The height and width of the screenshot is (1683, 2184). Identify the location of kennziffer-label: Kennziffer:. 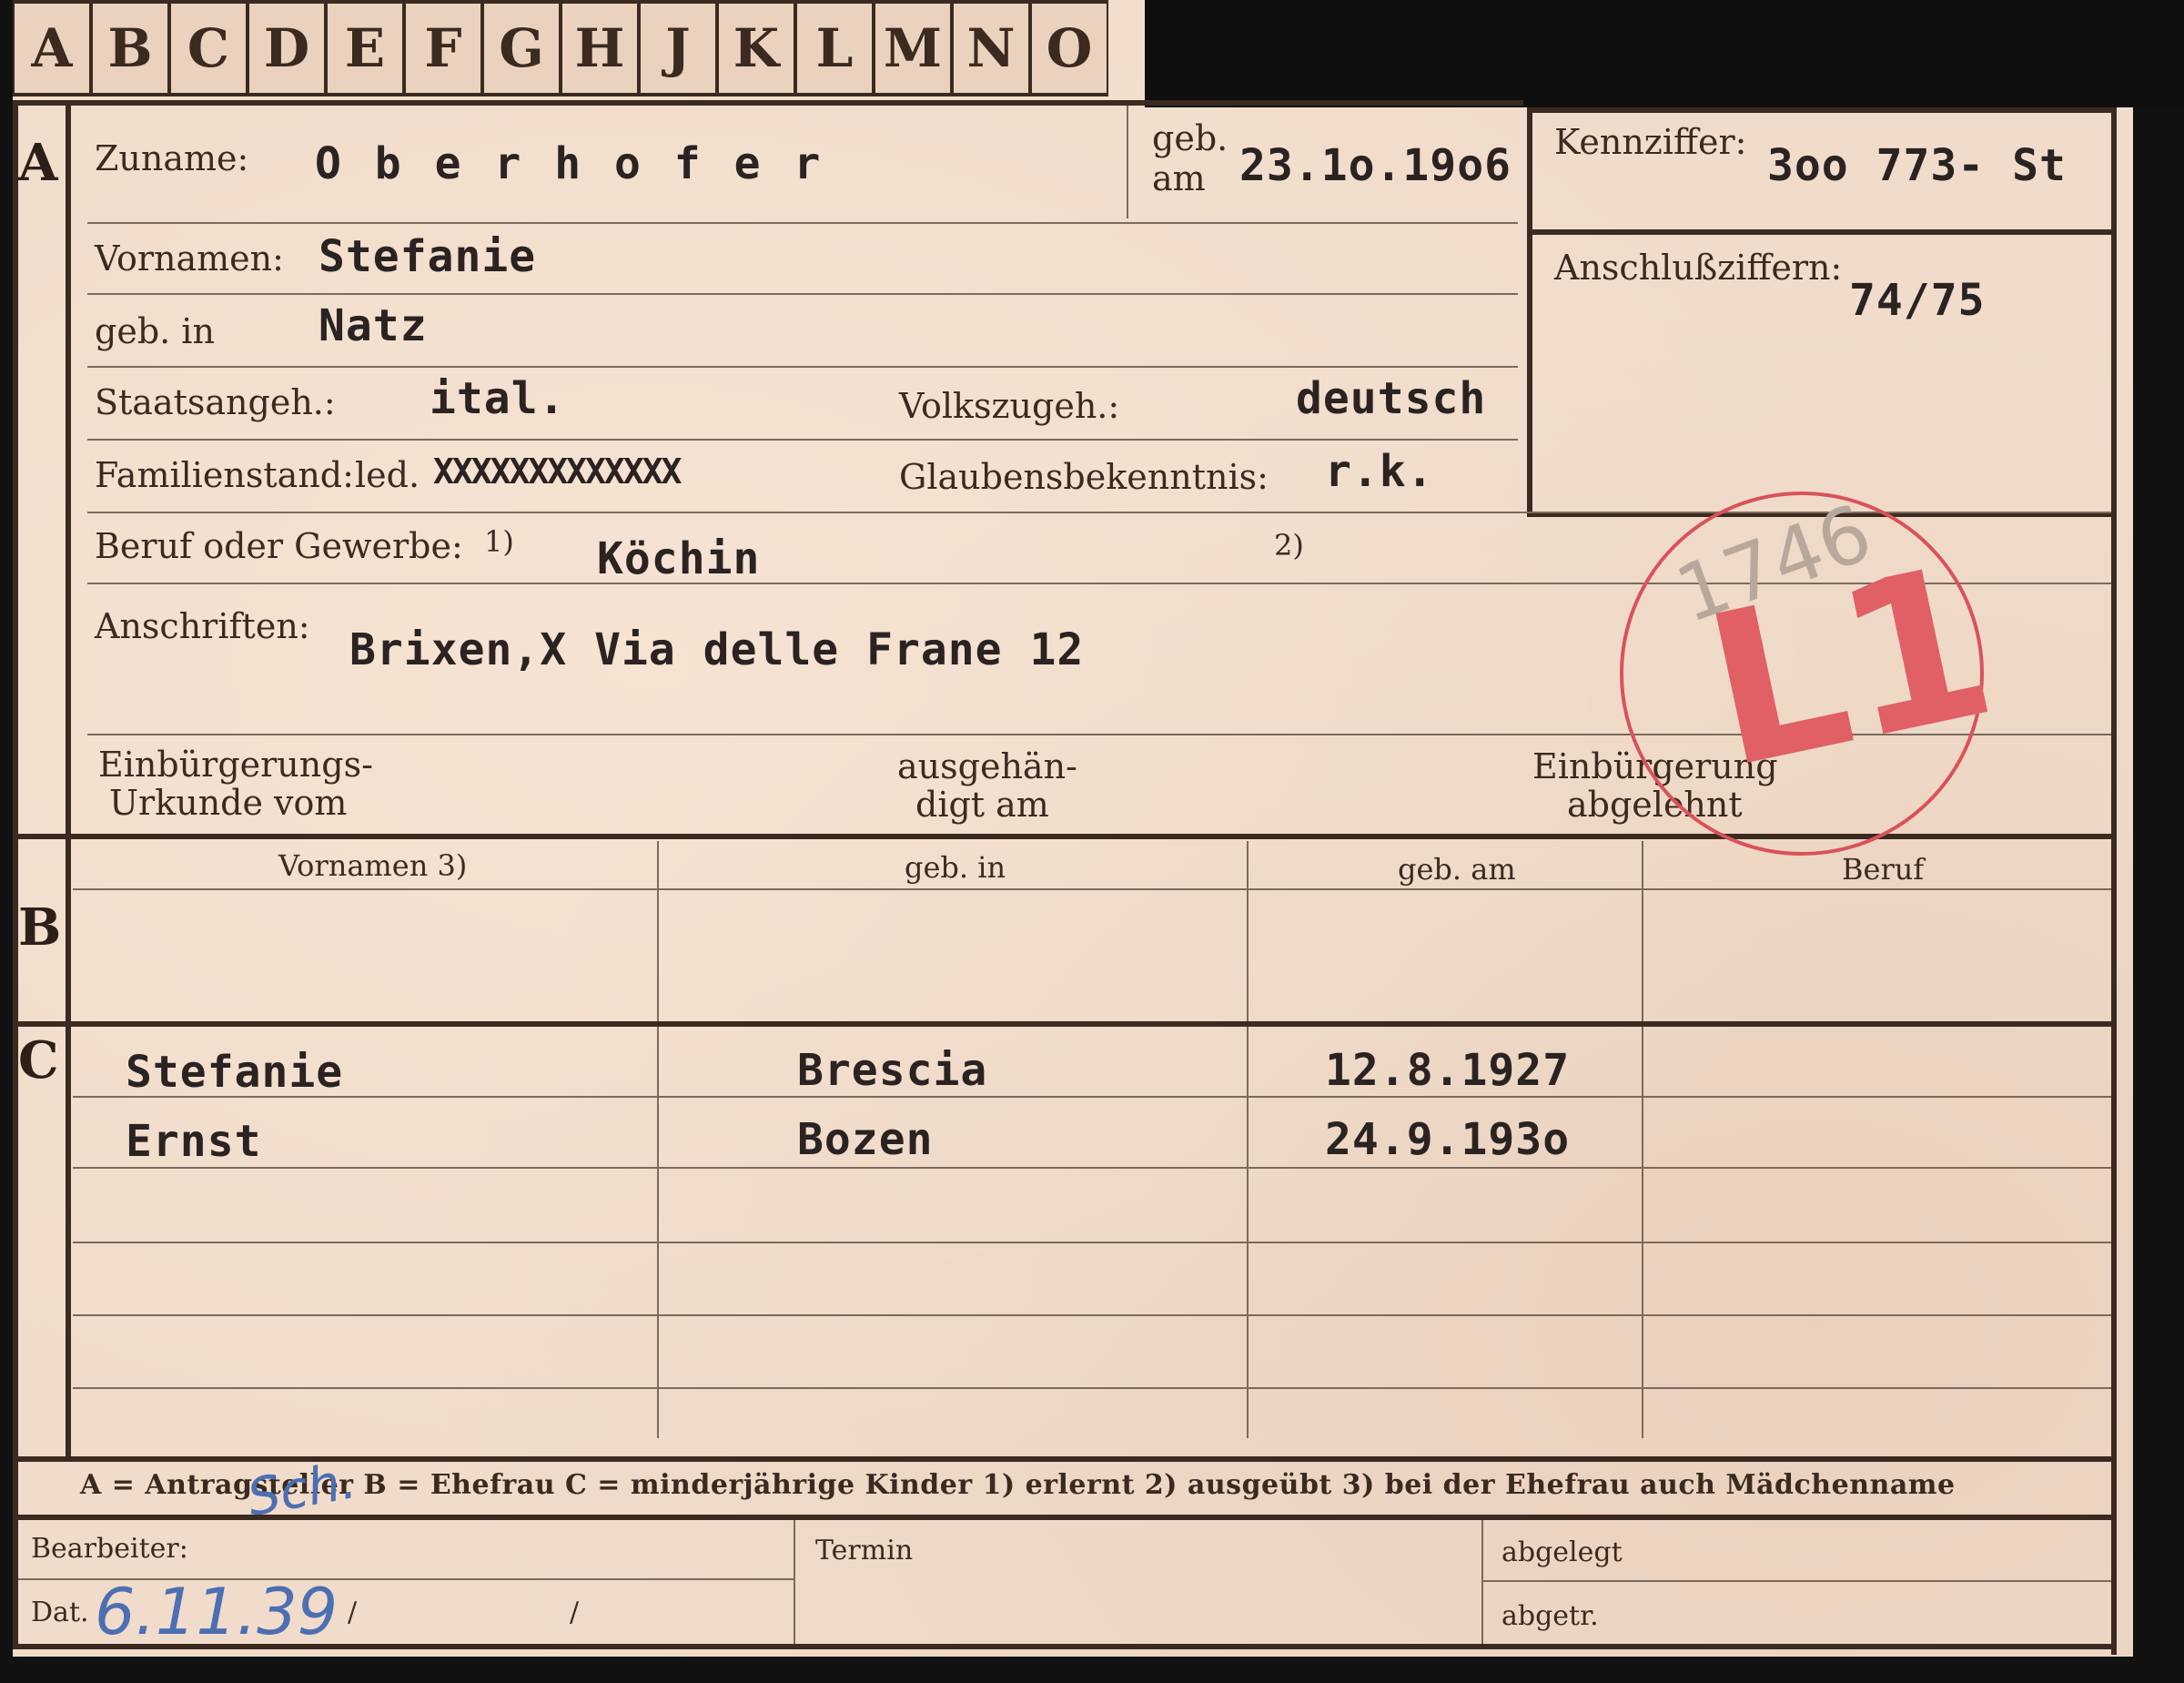
(1651, 142).